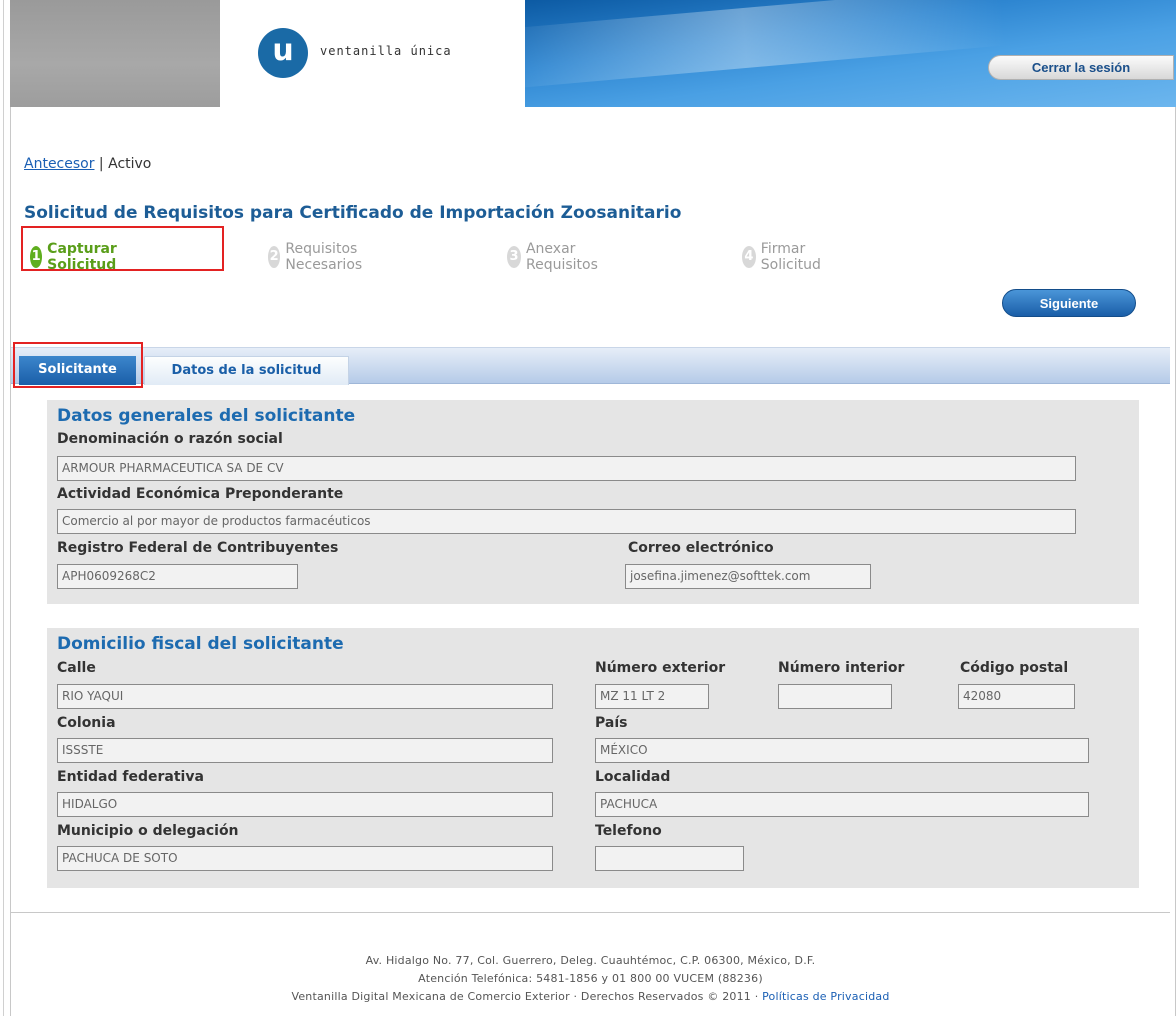  Describe the element at coordinates (130, 777) in the screenshot. I see `label-entidad: Entidad federativa` at that location.